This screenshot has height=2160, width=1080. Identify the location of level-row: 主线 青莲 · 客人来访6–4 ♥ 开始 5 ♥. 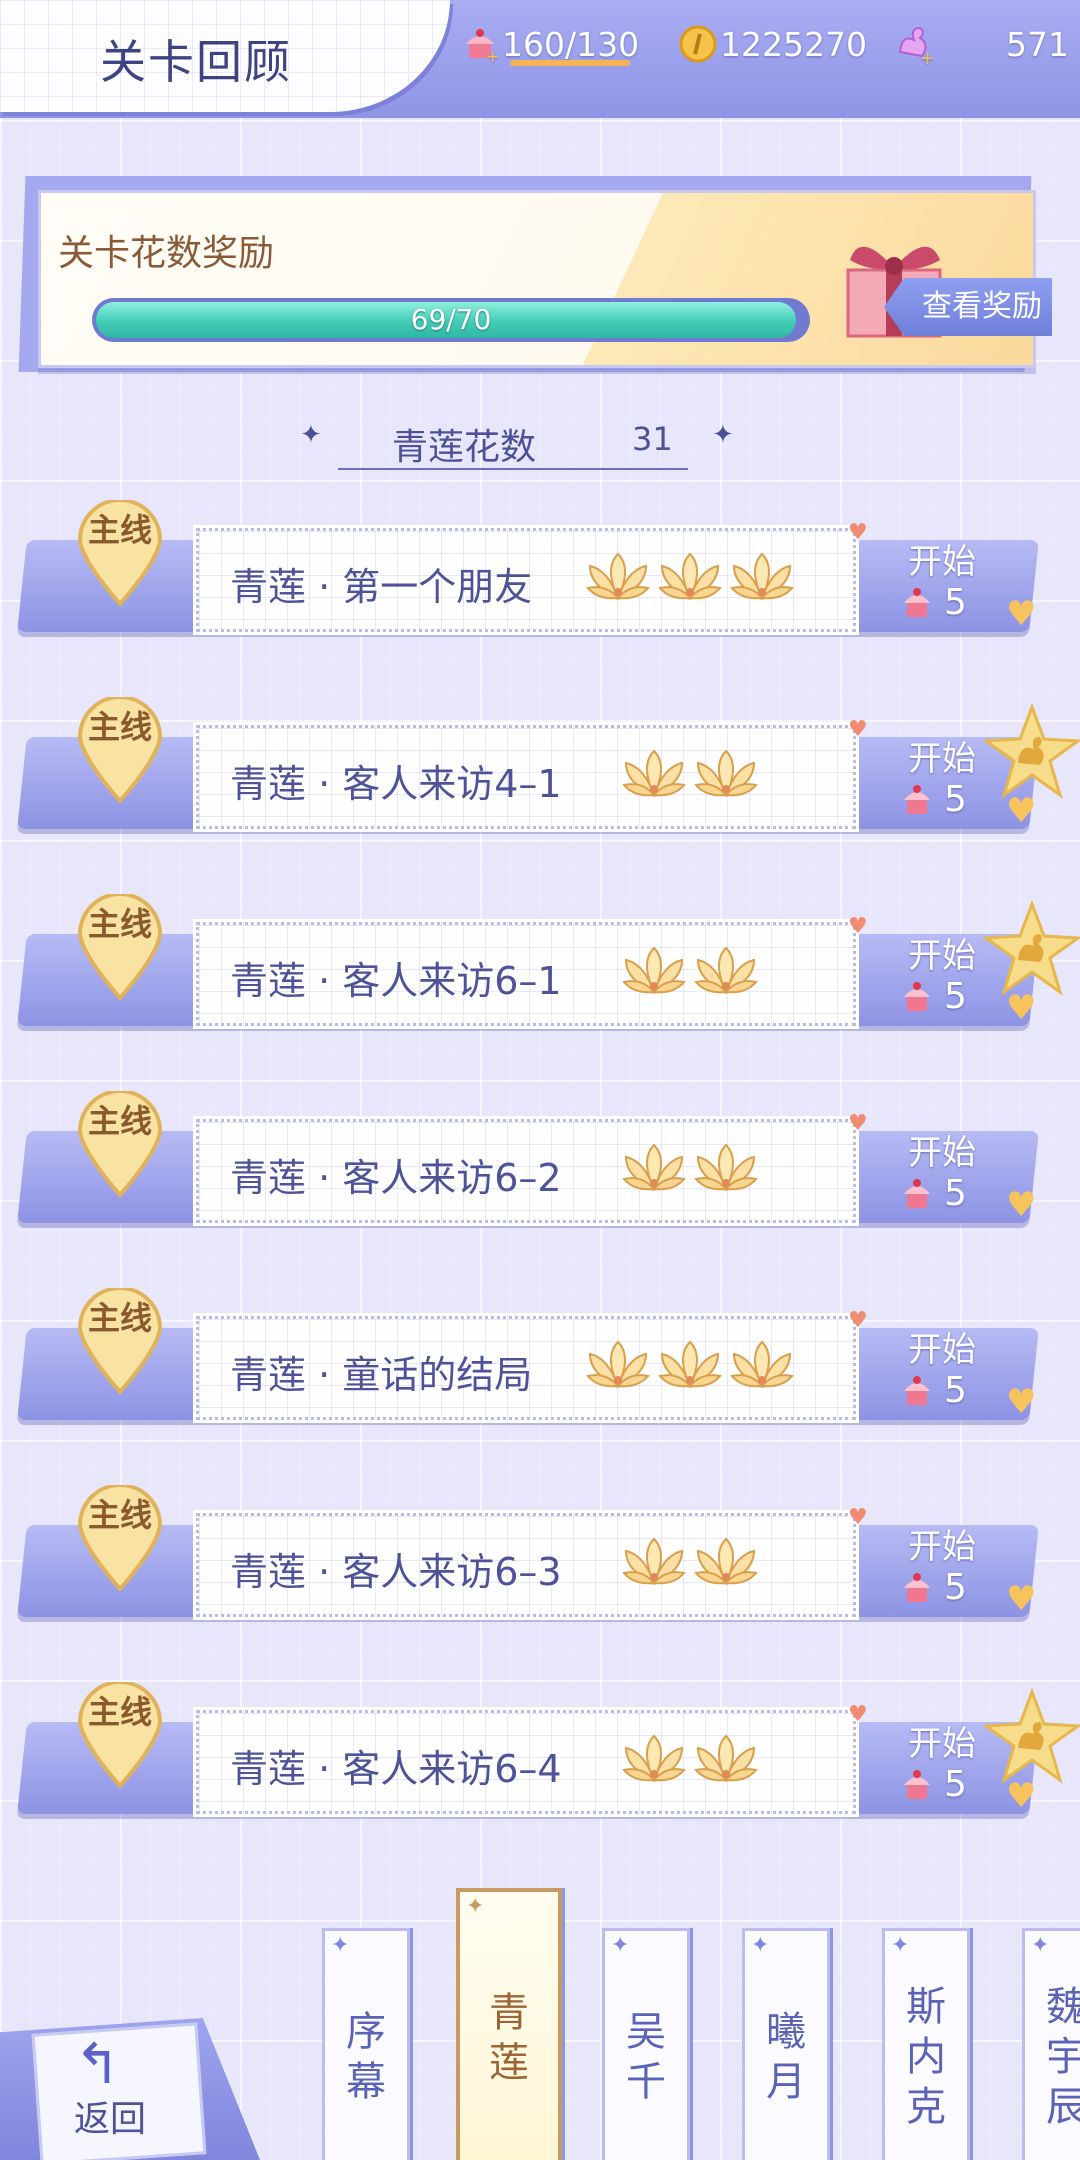
(540, 1755).